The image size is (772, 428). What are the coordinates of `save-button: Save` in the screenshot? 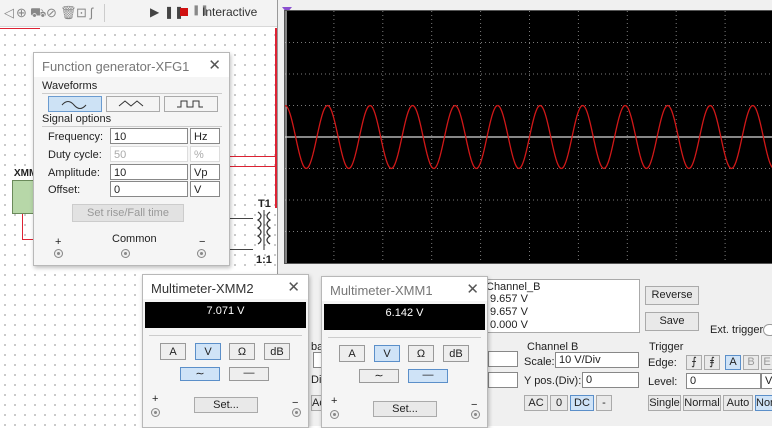 It's located at (672, 321).